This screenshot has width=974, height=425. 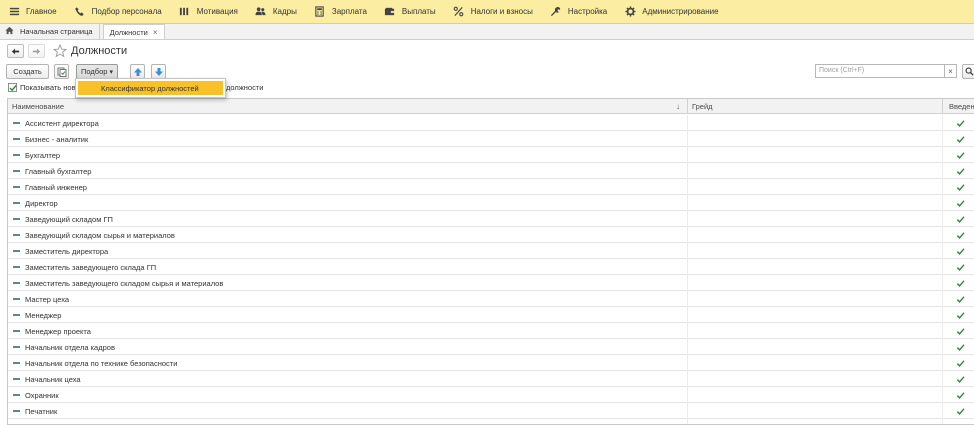 What do you see at coordinates (137, 71) in the screenshot?
I see `move-up-button` at bounding box center [137, 71].